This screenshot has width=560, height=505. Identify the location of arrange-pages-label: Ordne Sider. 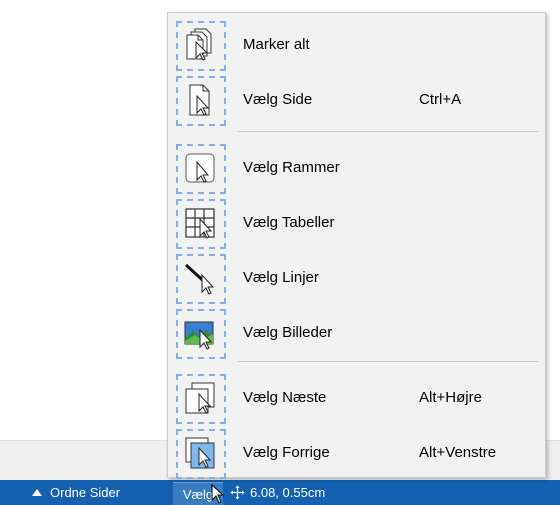
(85, 492).